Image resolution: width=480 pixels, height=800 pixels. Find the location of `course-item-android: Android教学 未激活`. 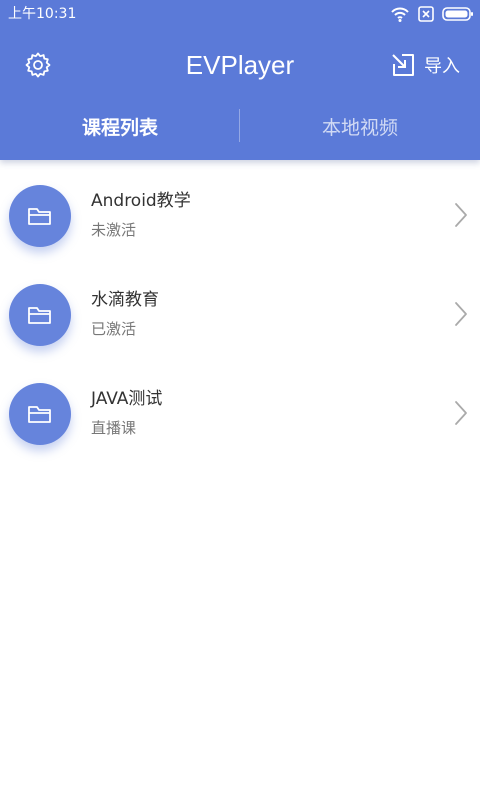

course-item-android: Android教学 未激活 is located at coordinates (240, 209).